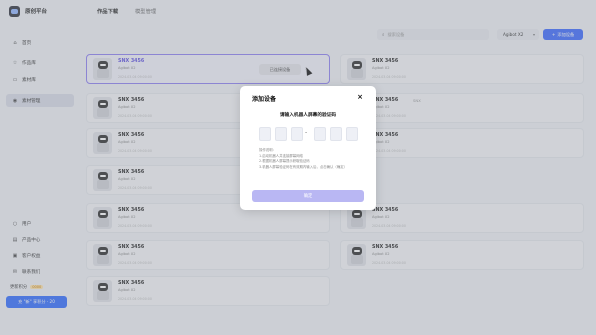 This screenshot has height=335, width=596. I want to click on dialog-subtitle: 请输入机器人屏幕的验证码, so click(308, 115).